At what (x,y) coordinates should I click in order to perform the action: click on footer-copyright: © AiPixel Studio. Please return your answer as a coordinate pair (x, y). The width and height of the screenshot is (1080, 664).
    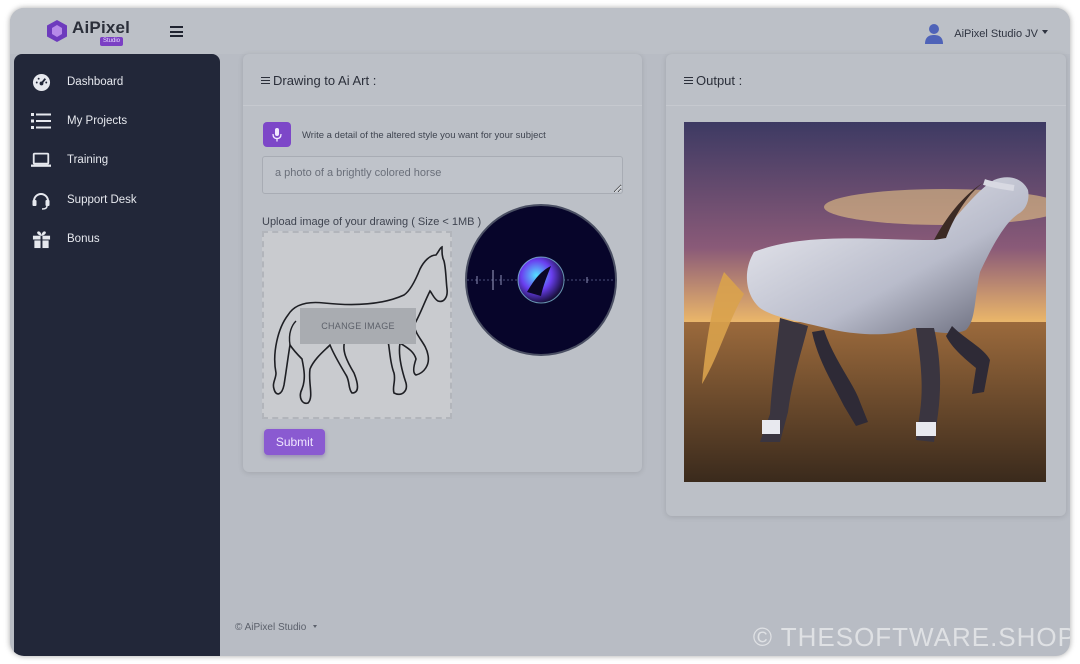
    Looking at the image, I should click on (276, 627).